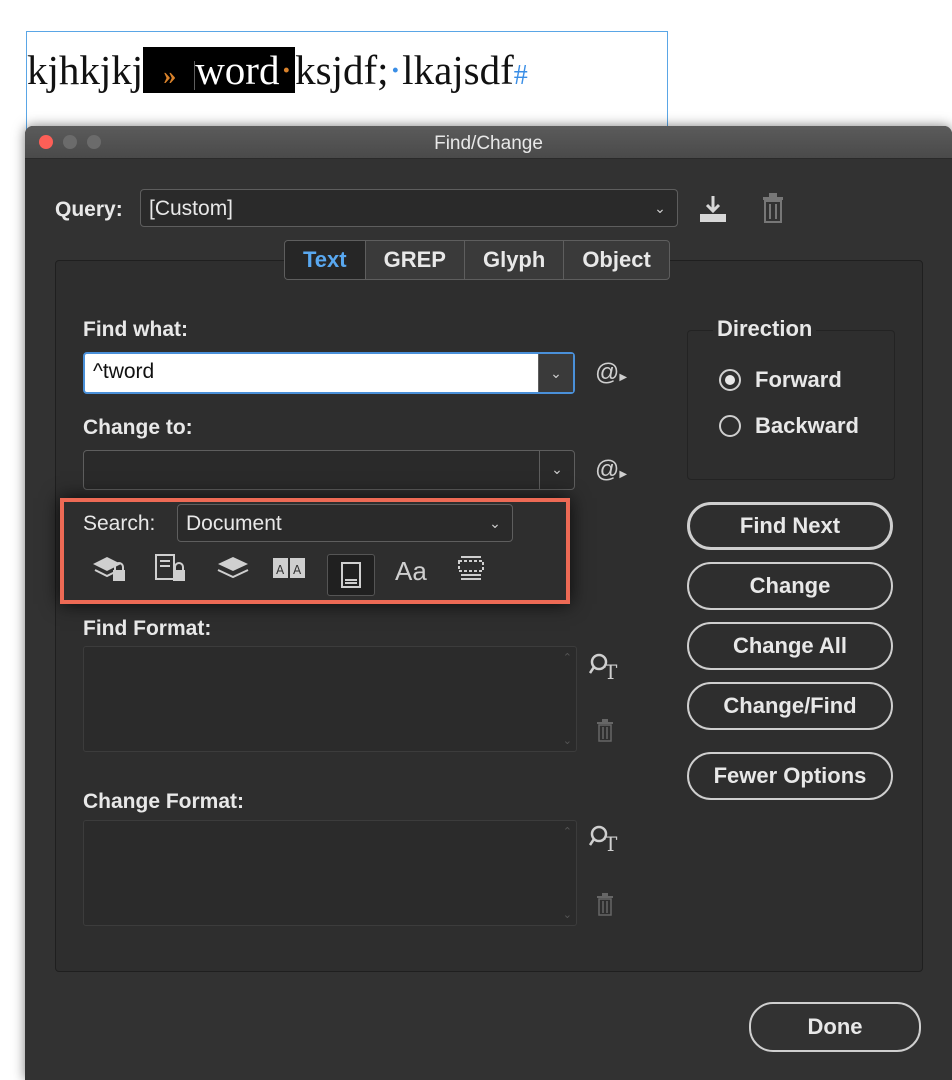 This screenshot has height=1080, width=952. I want to click on direction-title: Direction, so click(765, 329).